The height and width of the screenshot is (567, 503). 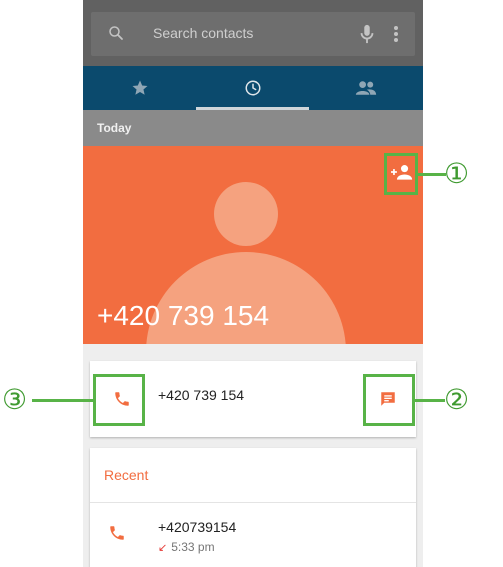 What do you see at coordinates (126, 475) in the screenshot?
I see `recent-header: Recent` at bounding box center [126, 475].